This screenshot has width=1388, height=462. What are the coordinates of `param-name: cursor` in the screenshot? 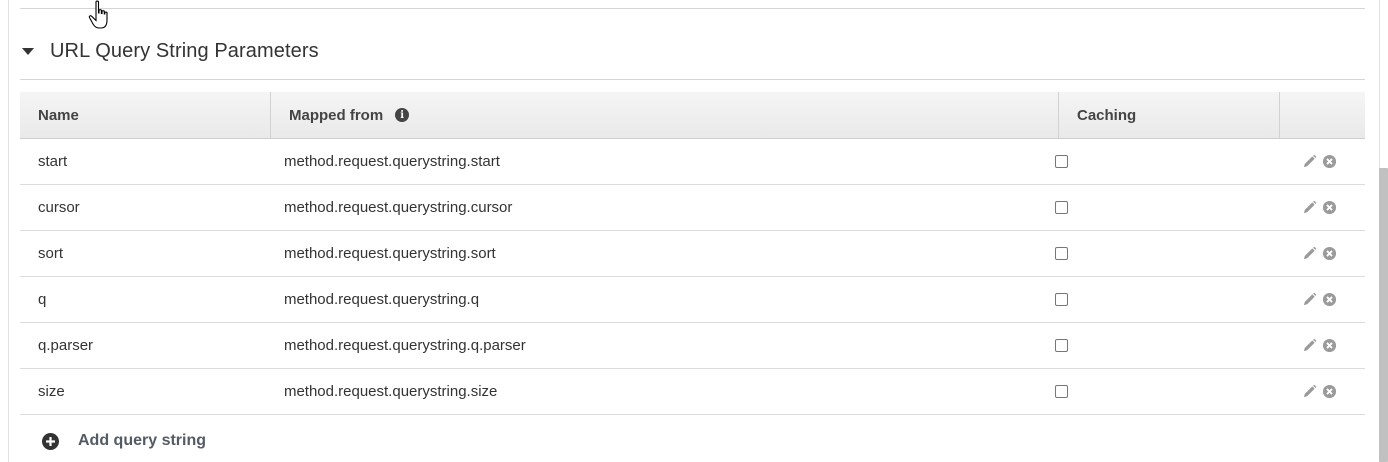 It's located at (59, 207).